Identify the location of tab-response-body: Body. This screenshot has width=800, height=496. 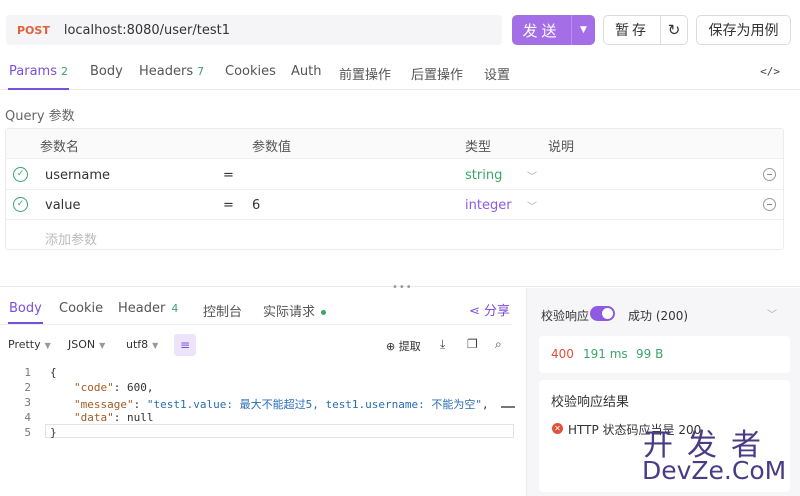
(25, 312).